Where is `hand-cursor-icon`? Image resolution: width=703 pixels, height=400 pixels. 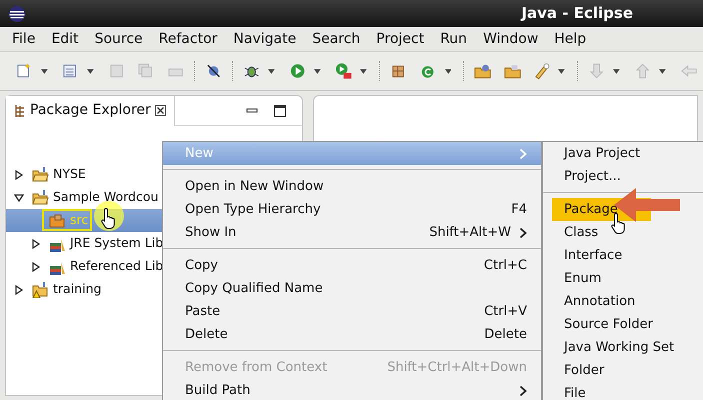
hand-cursor-icon is located at coordinates (109, 218).